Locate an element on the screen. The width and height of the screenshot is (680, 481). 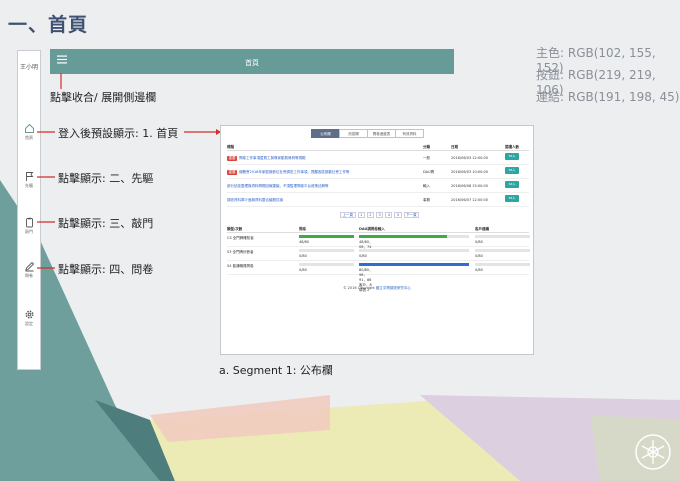
header-date: 日期 is located at coordinates (454, 147).